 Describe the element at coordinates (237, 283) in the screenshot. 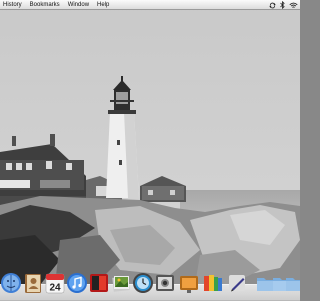

I see `preview-pen-icon` at that location.